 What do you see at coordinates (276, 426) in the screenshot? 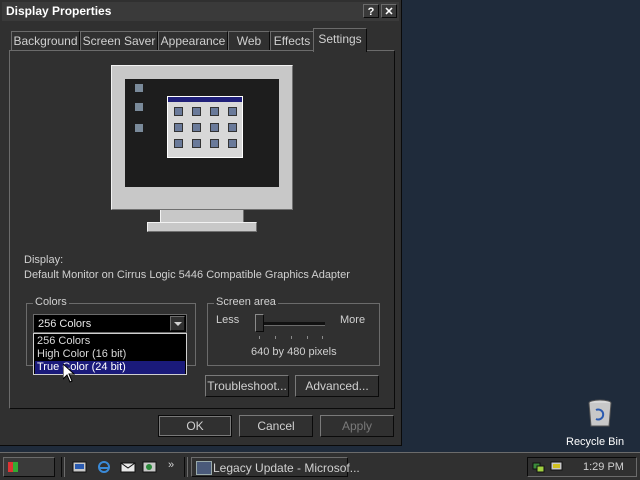
I see `cancel-button: Cancel` at bounding box center [276, 426].